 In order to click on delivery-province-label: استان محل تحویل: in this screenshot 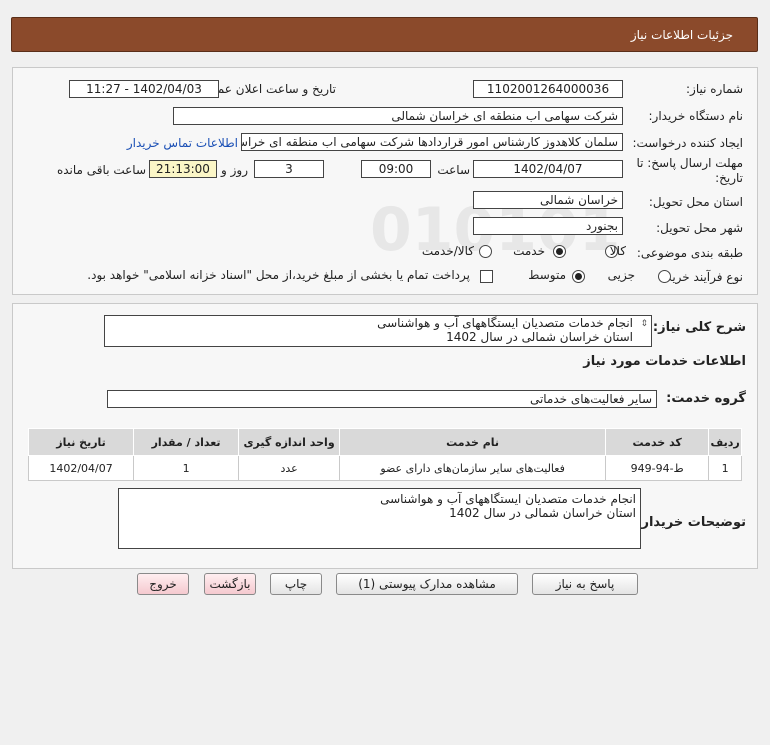, I will do `click(695, 202)`.